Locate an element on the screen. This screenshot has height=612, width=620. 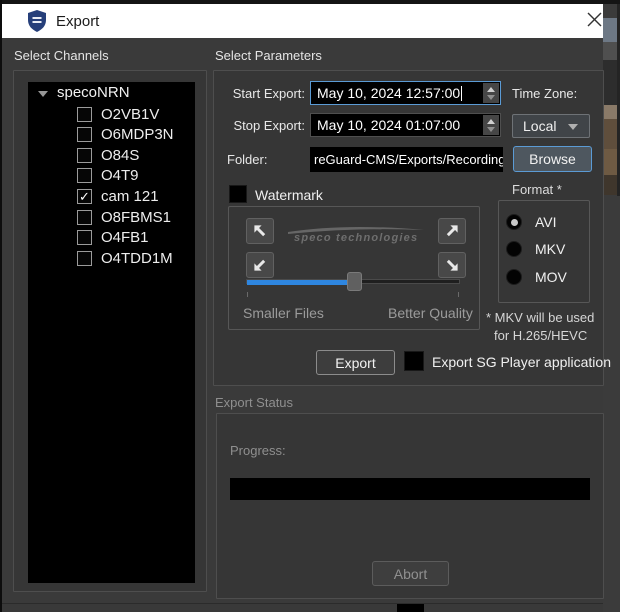
progress-bar is located at coordinates (410, 489).